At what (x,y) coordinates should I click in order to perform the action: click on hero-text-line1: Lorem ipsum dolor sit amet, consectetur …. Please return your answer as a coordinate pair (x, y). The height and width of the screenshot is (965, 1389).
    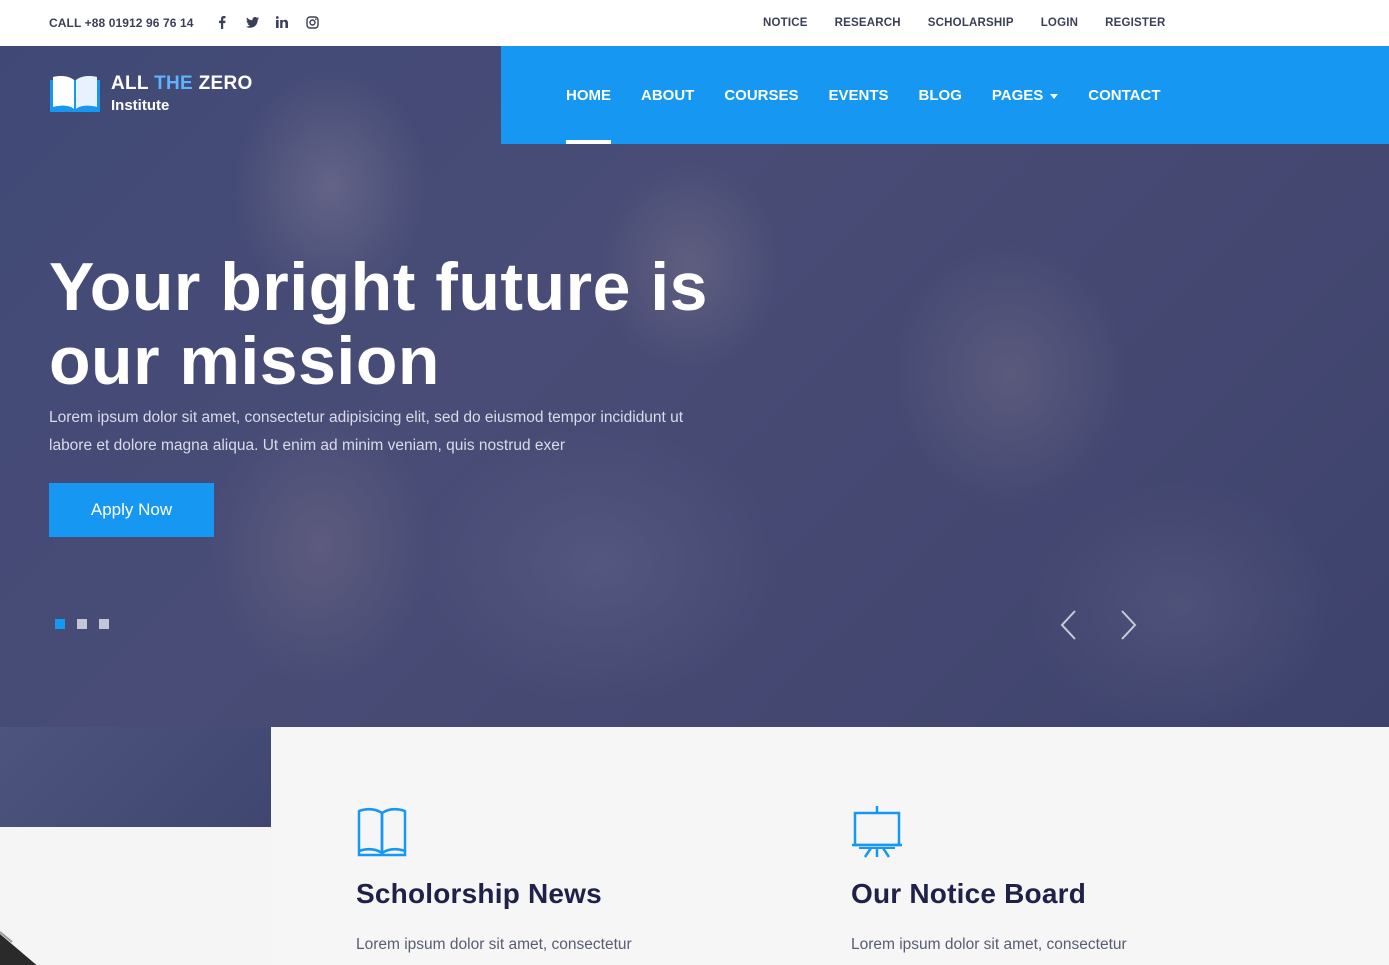
    Looking at the image, I should click on (366, 417).